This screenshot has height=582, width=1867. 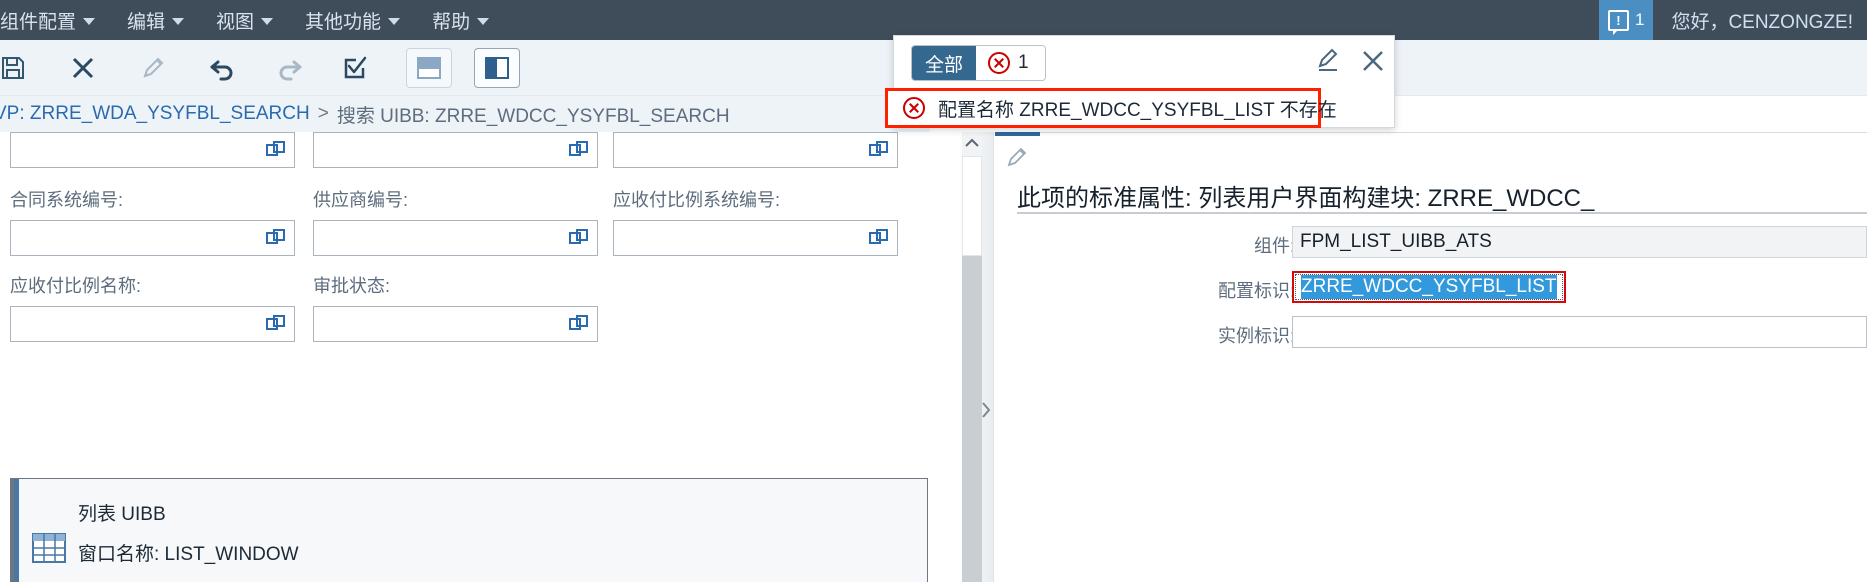 I want to click on label-ratio-name: 应收付比例名称:, so click(x=76, y=286).